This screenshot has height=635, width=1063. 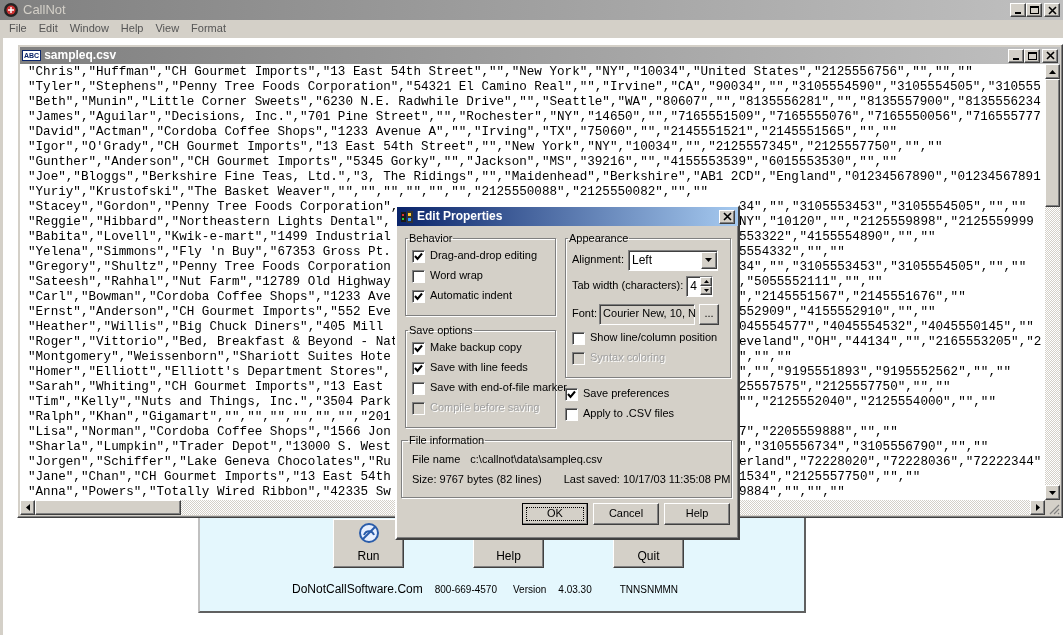 What do you see at coordinates (209, 267) in the screenshot?
I see `csv-line-text: "Gregory","Shultz","Penny Tree Foods Corporation` at bounding box center [209, 267].